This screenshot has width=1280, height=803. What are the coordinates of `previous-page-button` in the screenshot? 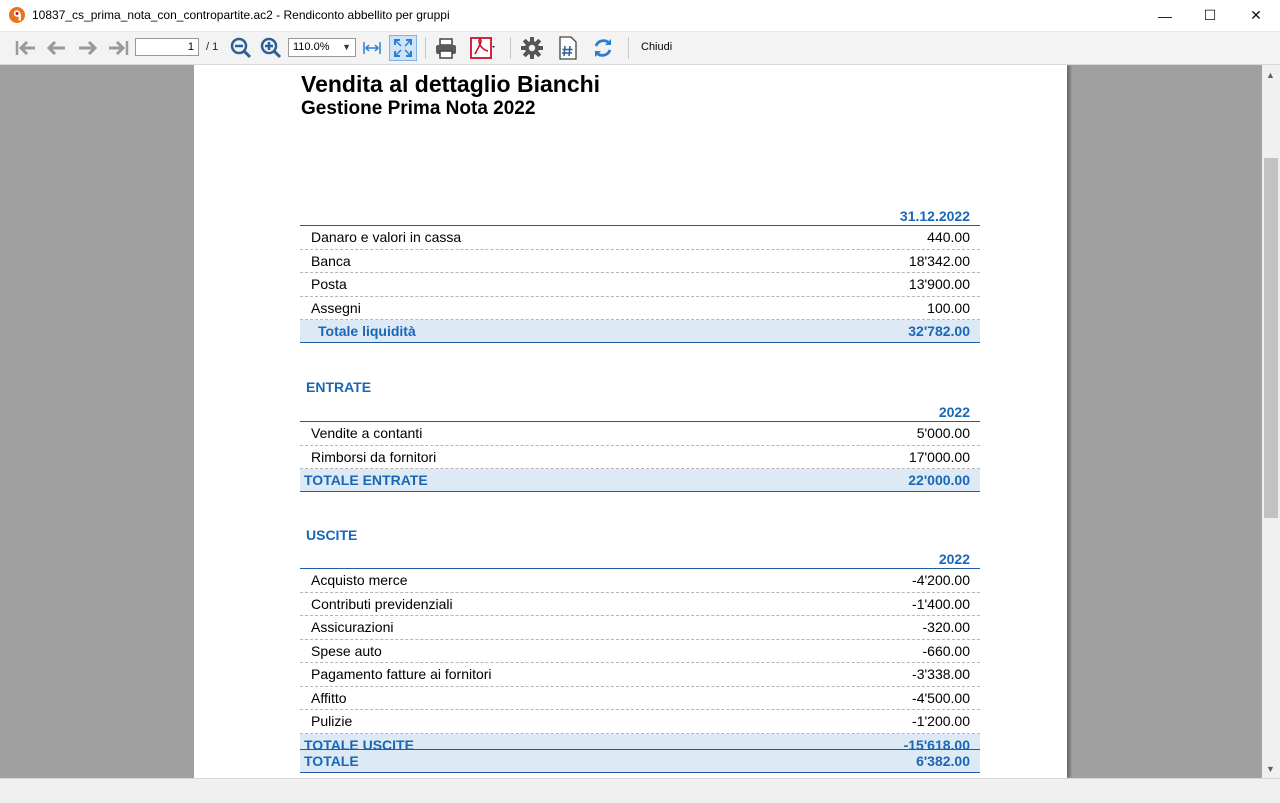 It's located at (56, 48).